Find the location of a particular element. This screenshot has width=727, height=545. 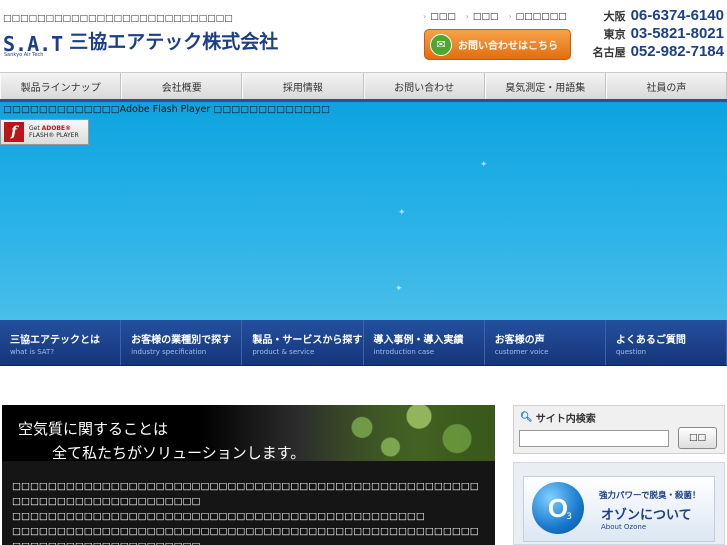

gnav-odor-measurement: 臭気測定・用語集 is located at coordinates (545, 86).